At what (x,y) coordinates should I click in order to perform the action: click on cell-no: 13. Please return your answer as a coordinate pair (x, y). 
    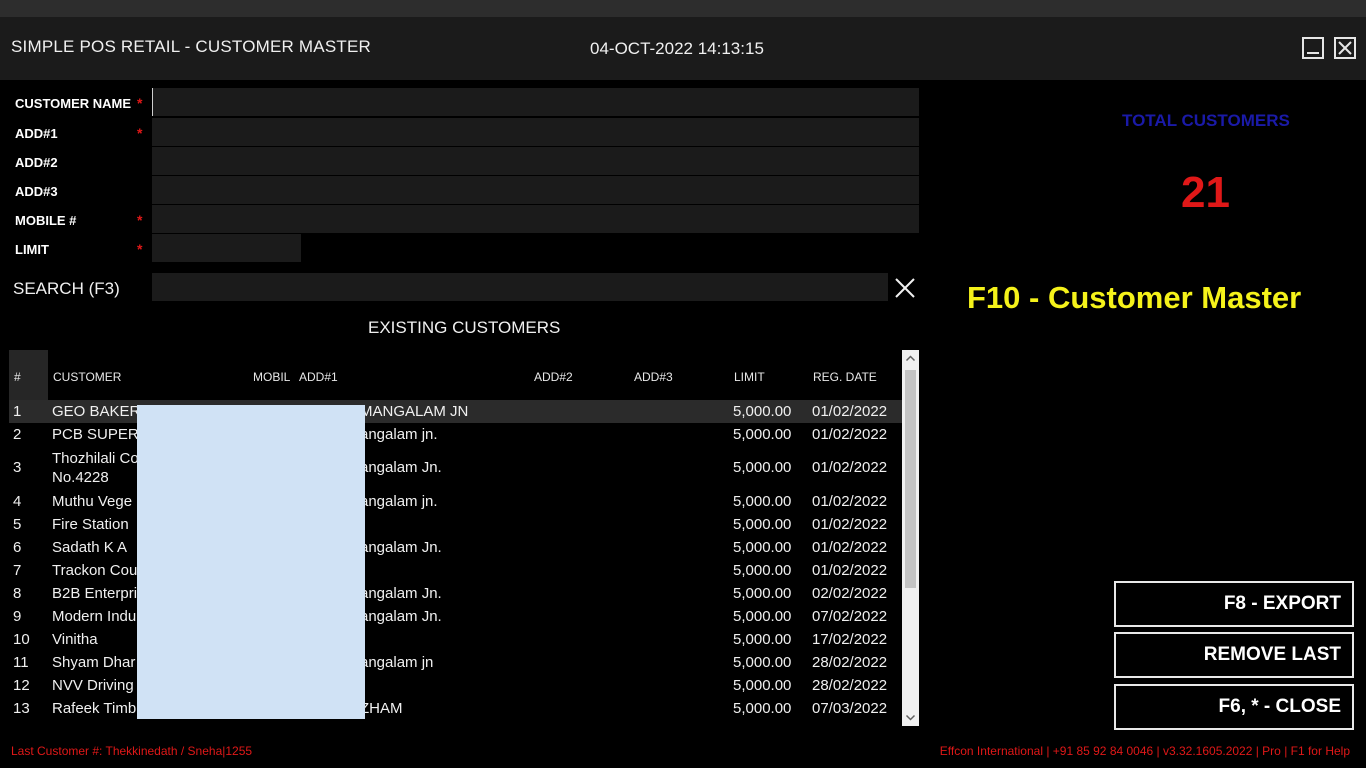
    Looking at the image, I should click on (21, 708).